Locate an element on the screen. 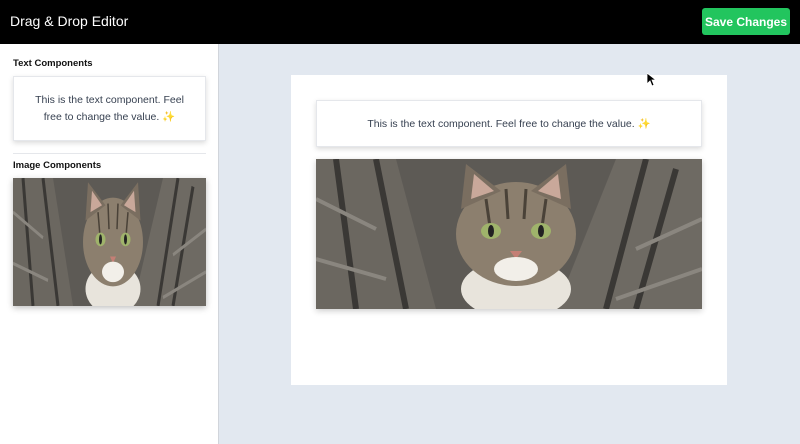 This screenshot has width=800, height=444. image-component-draggable is located at coordinates (109, 242).